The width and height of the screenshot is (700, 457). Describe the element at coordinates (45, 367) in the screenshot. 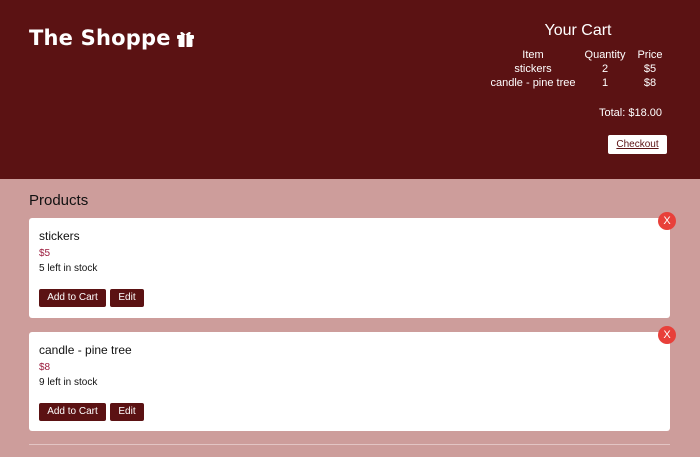

I see `product-price: $8` at that location.